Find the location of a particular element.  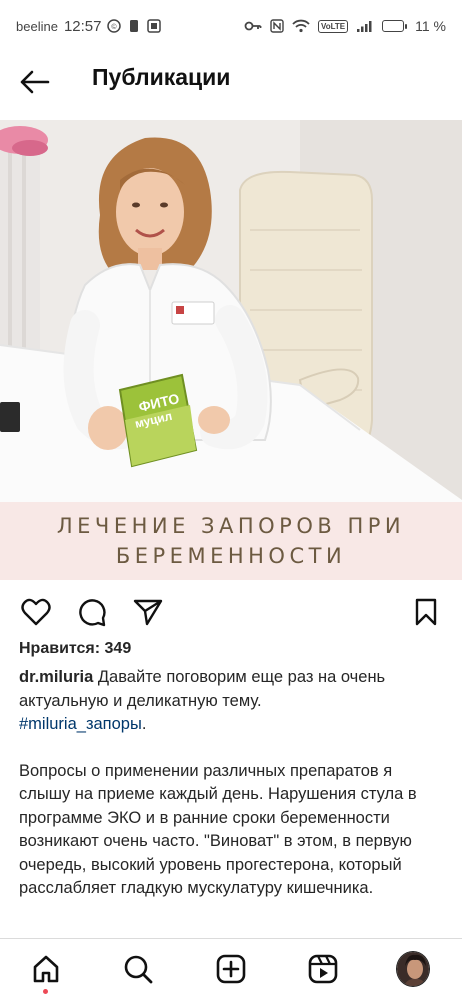

create-icon is located at coordinates (231, 969).